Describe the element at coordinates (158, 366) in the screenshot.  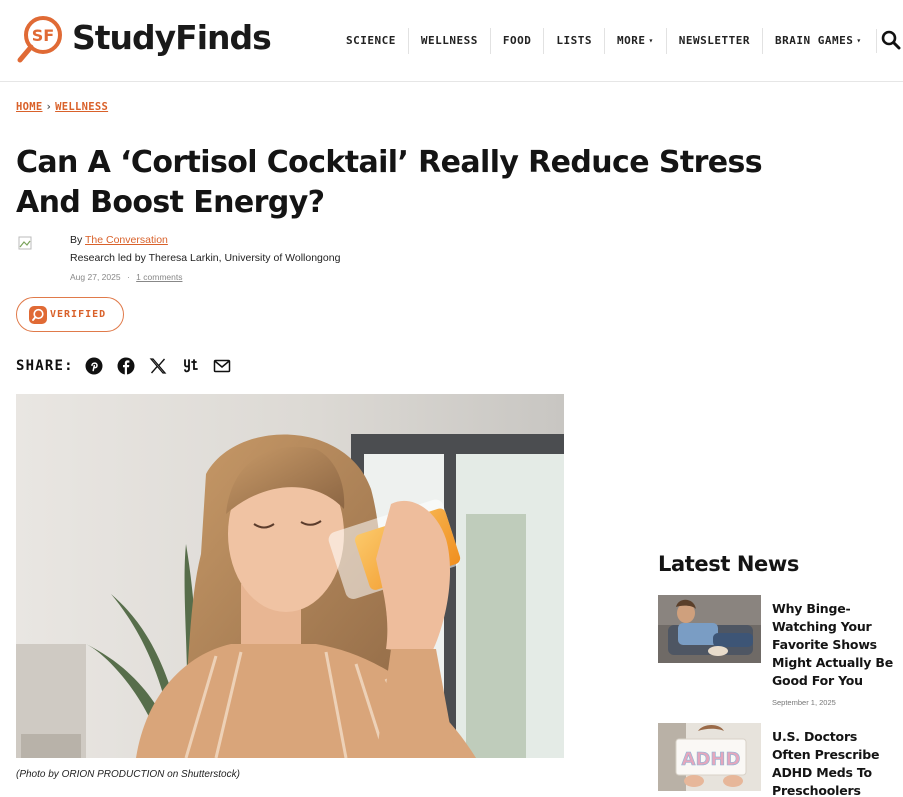
I see `x-icon` at that location.